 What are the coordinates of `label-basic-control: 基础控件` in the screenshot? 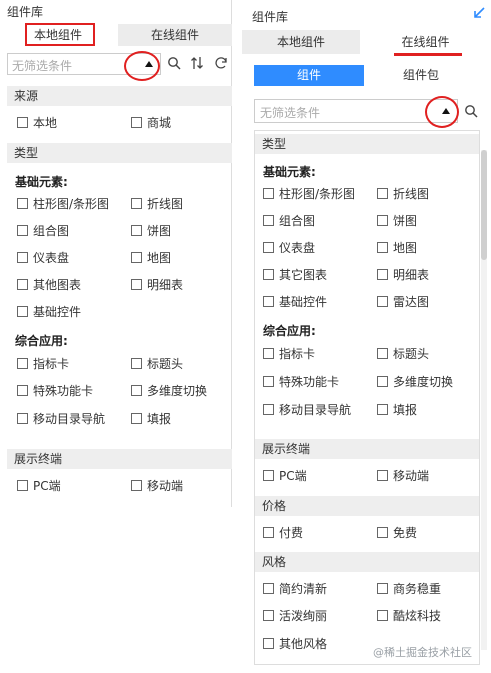 It's located at (57, 312).